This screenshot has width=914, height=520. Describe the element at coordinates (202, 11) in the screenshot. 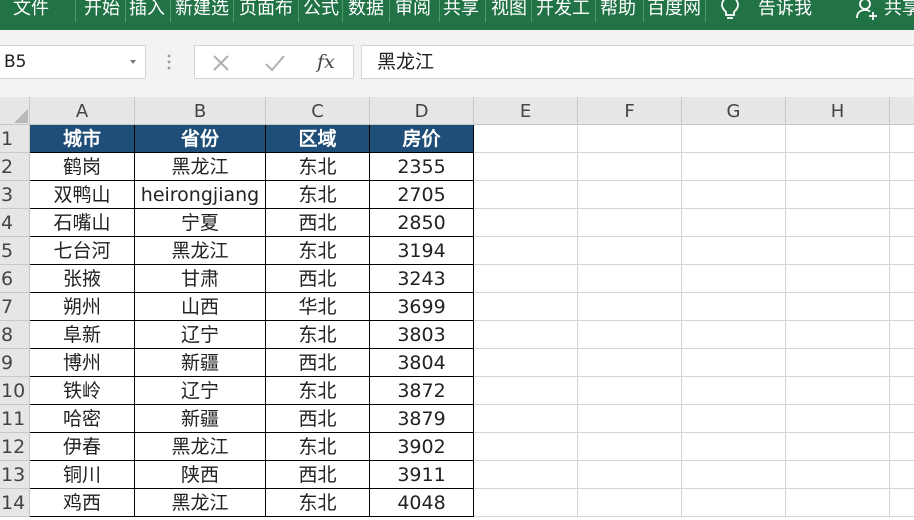

I see `ribbon-tab: 新建选` at that location.